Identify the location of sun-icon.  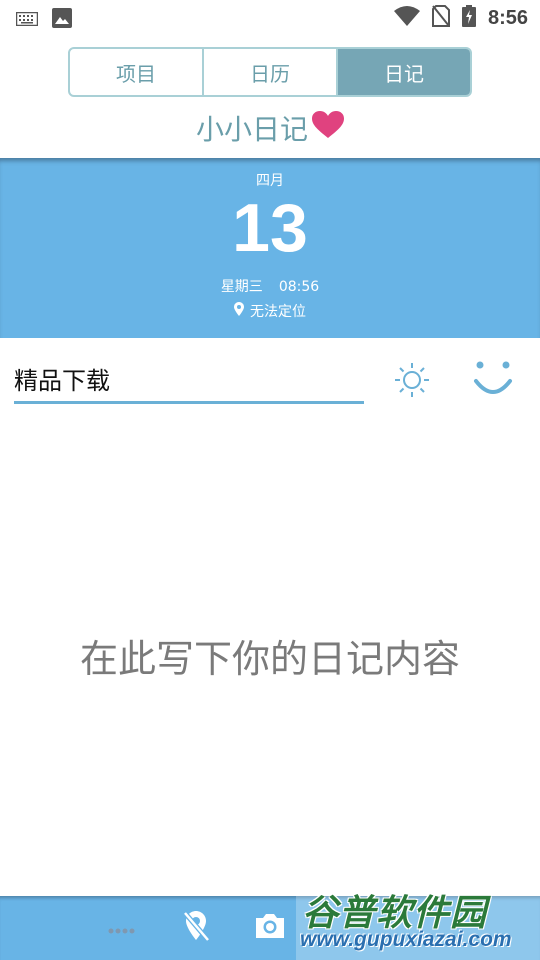
(412, 382).